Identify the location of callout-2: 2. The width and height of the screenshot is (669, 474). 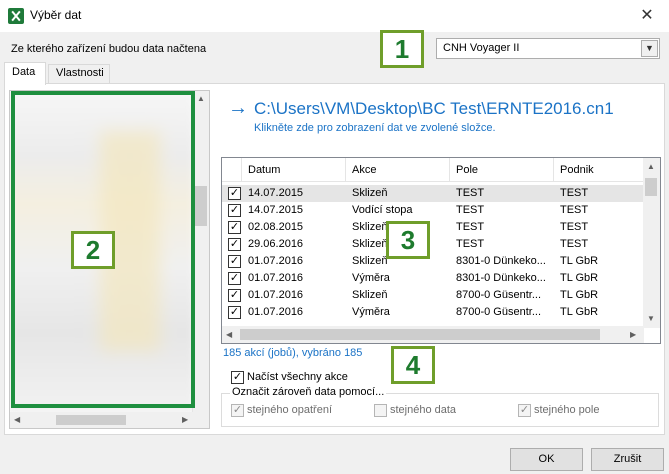
(93, 250).